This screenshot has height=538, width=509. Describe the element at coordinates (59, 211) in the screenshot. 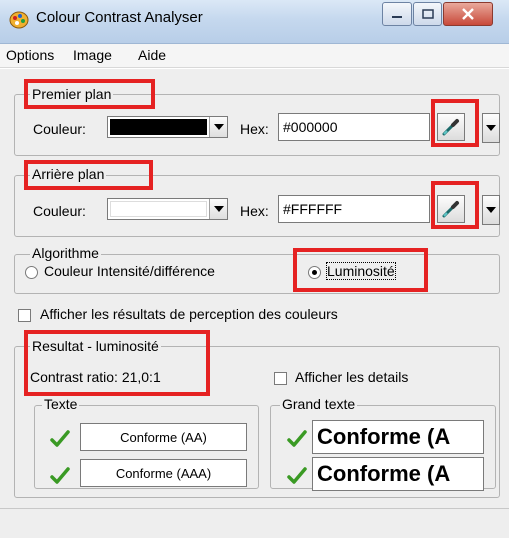

I see `background-colour-label: Couleur:` at that location.